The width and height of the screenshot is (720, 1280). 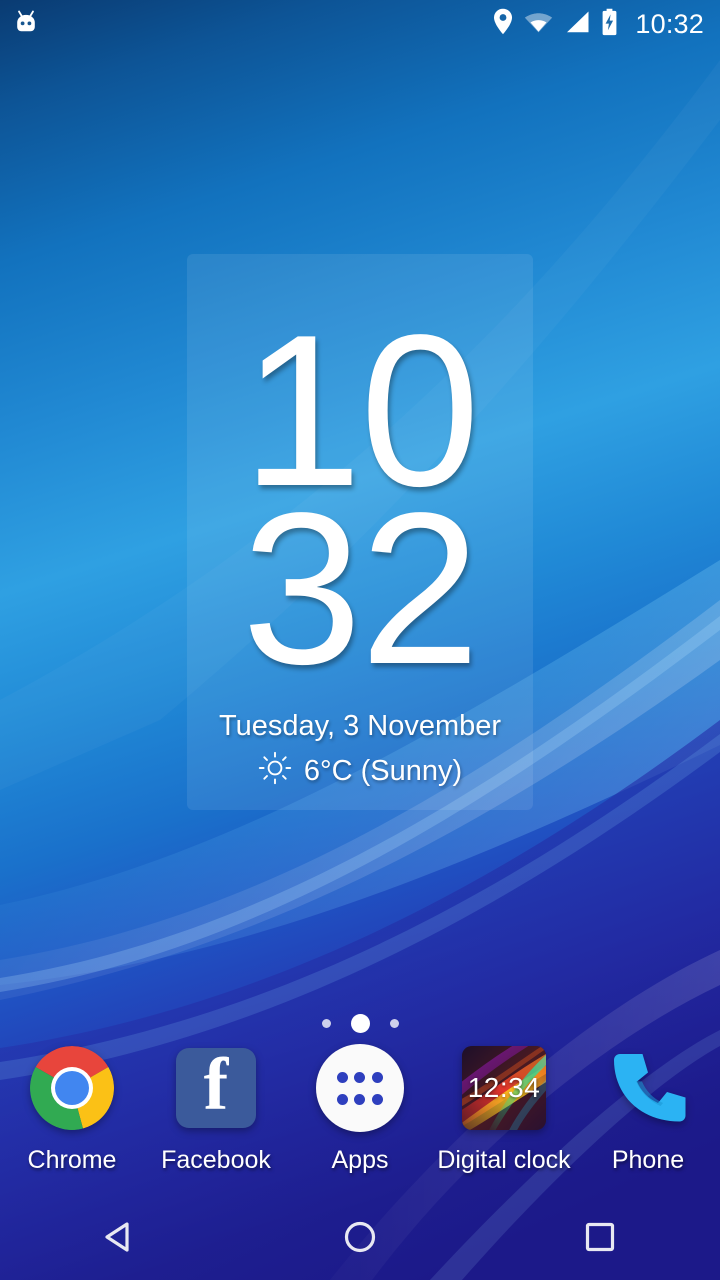 I want to click on navigation-bar, so click(x=360, y=1237).